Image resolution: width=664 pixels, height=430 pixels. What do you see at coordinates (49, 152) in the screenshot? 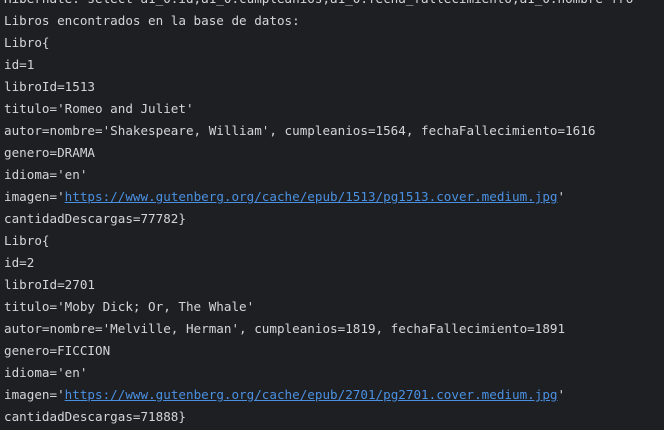
I see `console-line-genero: genero=DRAMA` at bounding box center [49, 152].